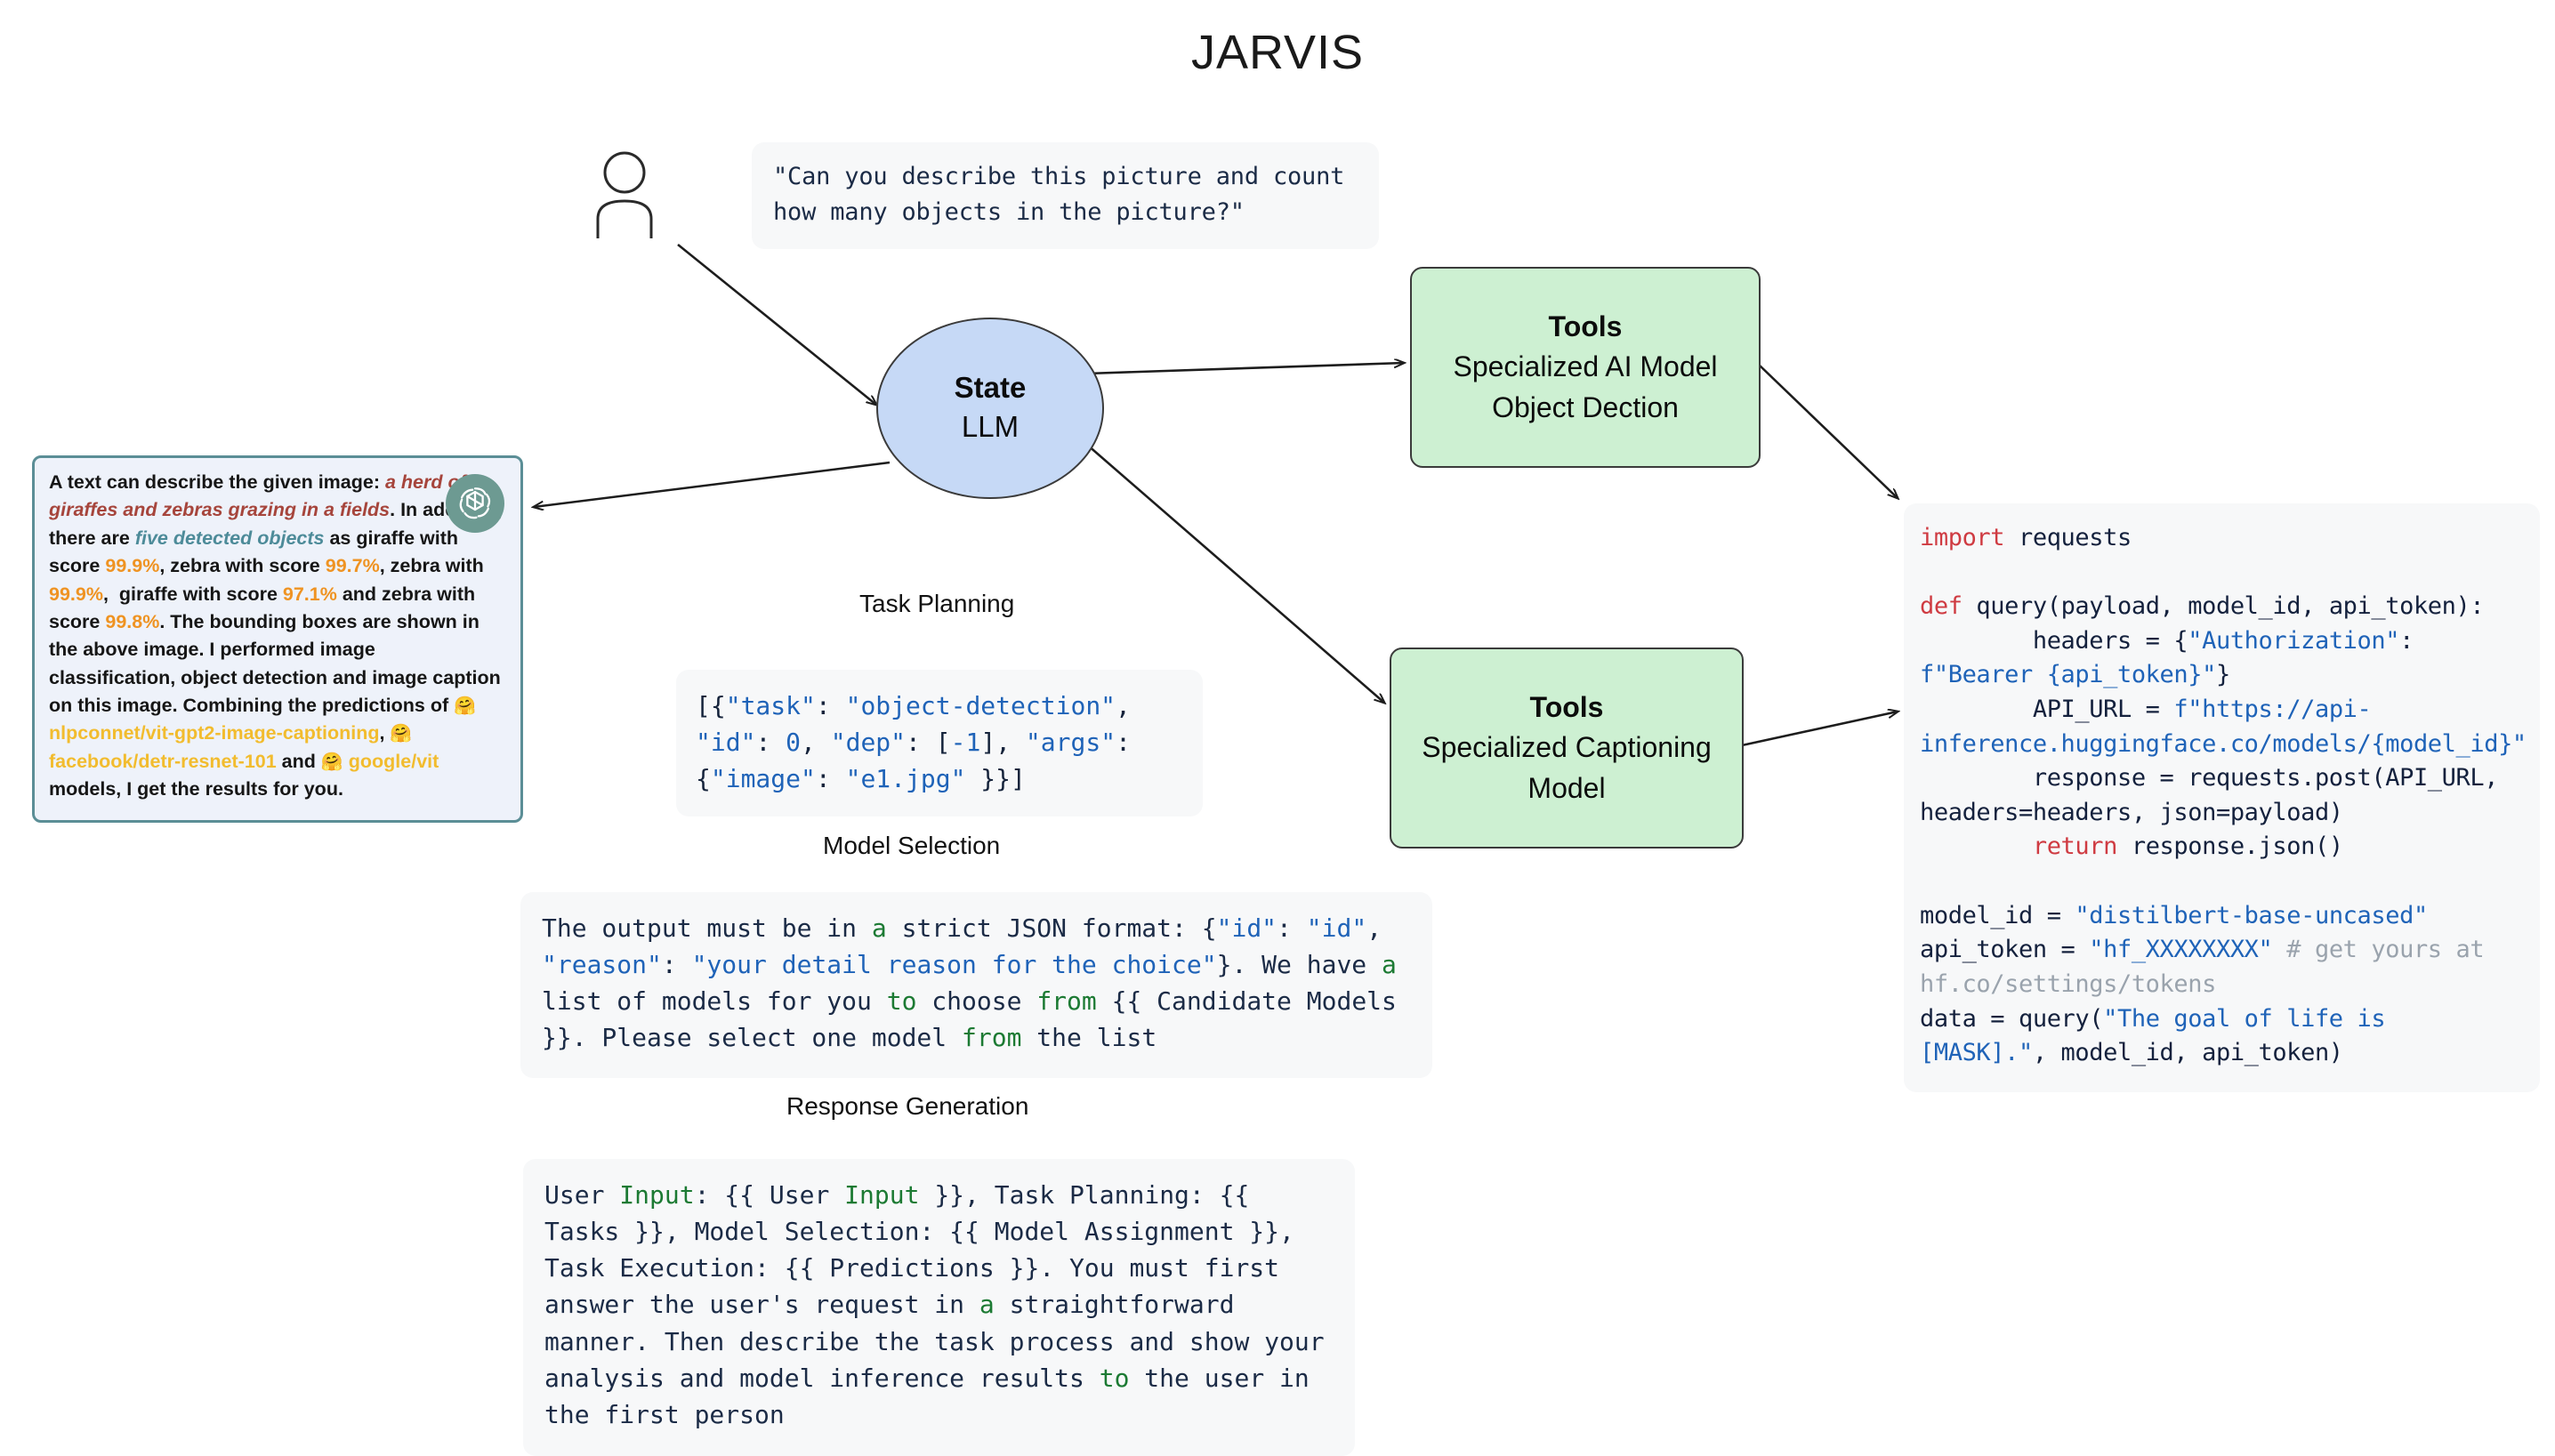 Image resolution: width=2555 pixels, height=1456 pixels. I want to click on page-title: JARVIS, so click(1277, 52).